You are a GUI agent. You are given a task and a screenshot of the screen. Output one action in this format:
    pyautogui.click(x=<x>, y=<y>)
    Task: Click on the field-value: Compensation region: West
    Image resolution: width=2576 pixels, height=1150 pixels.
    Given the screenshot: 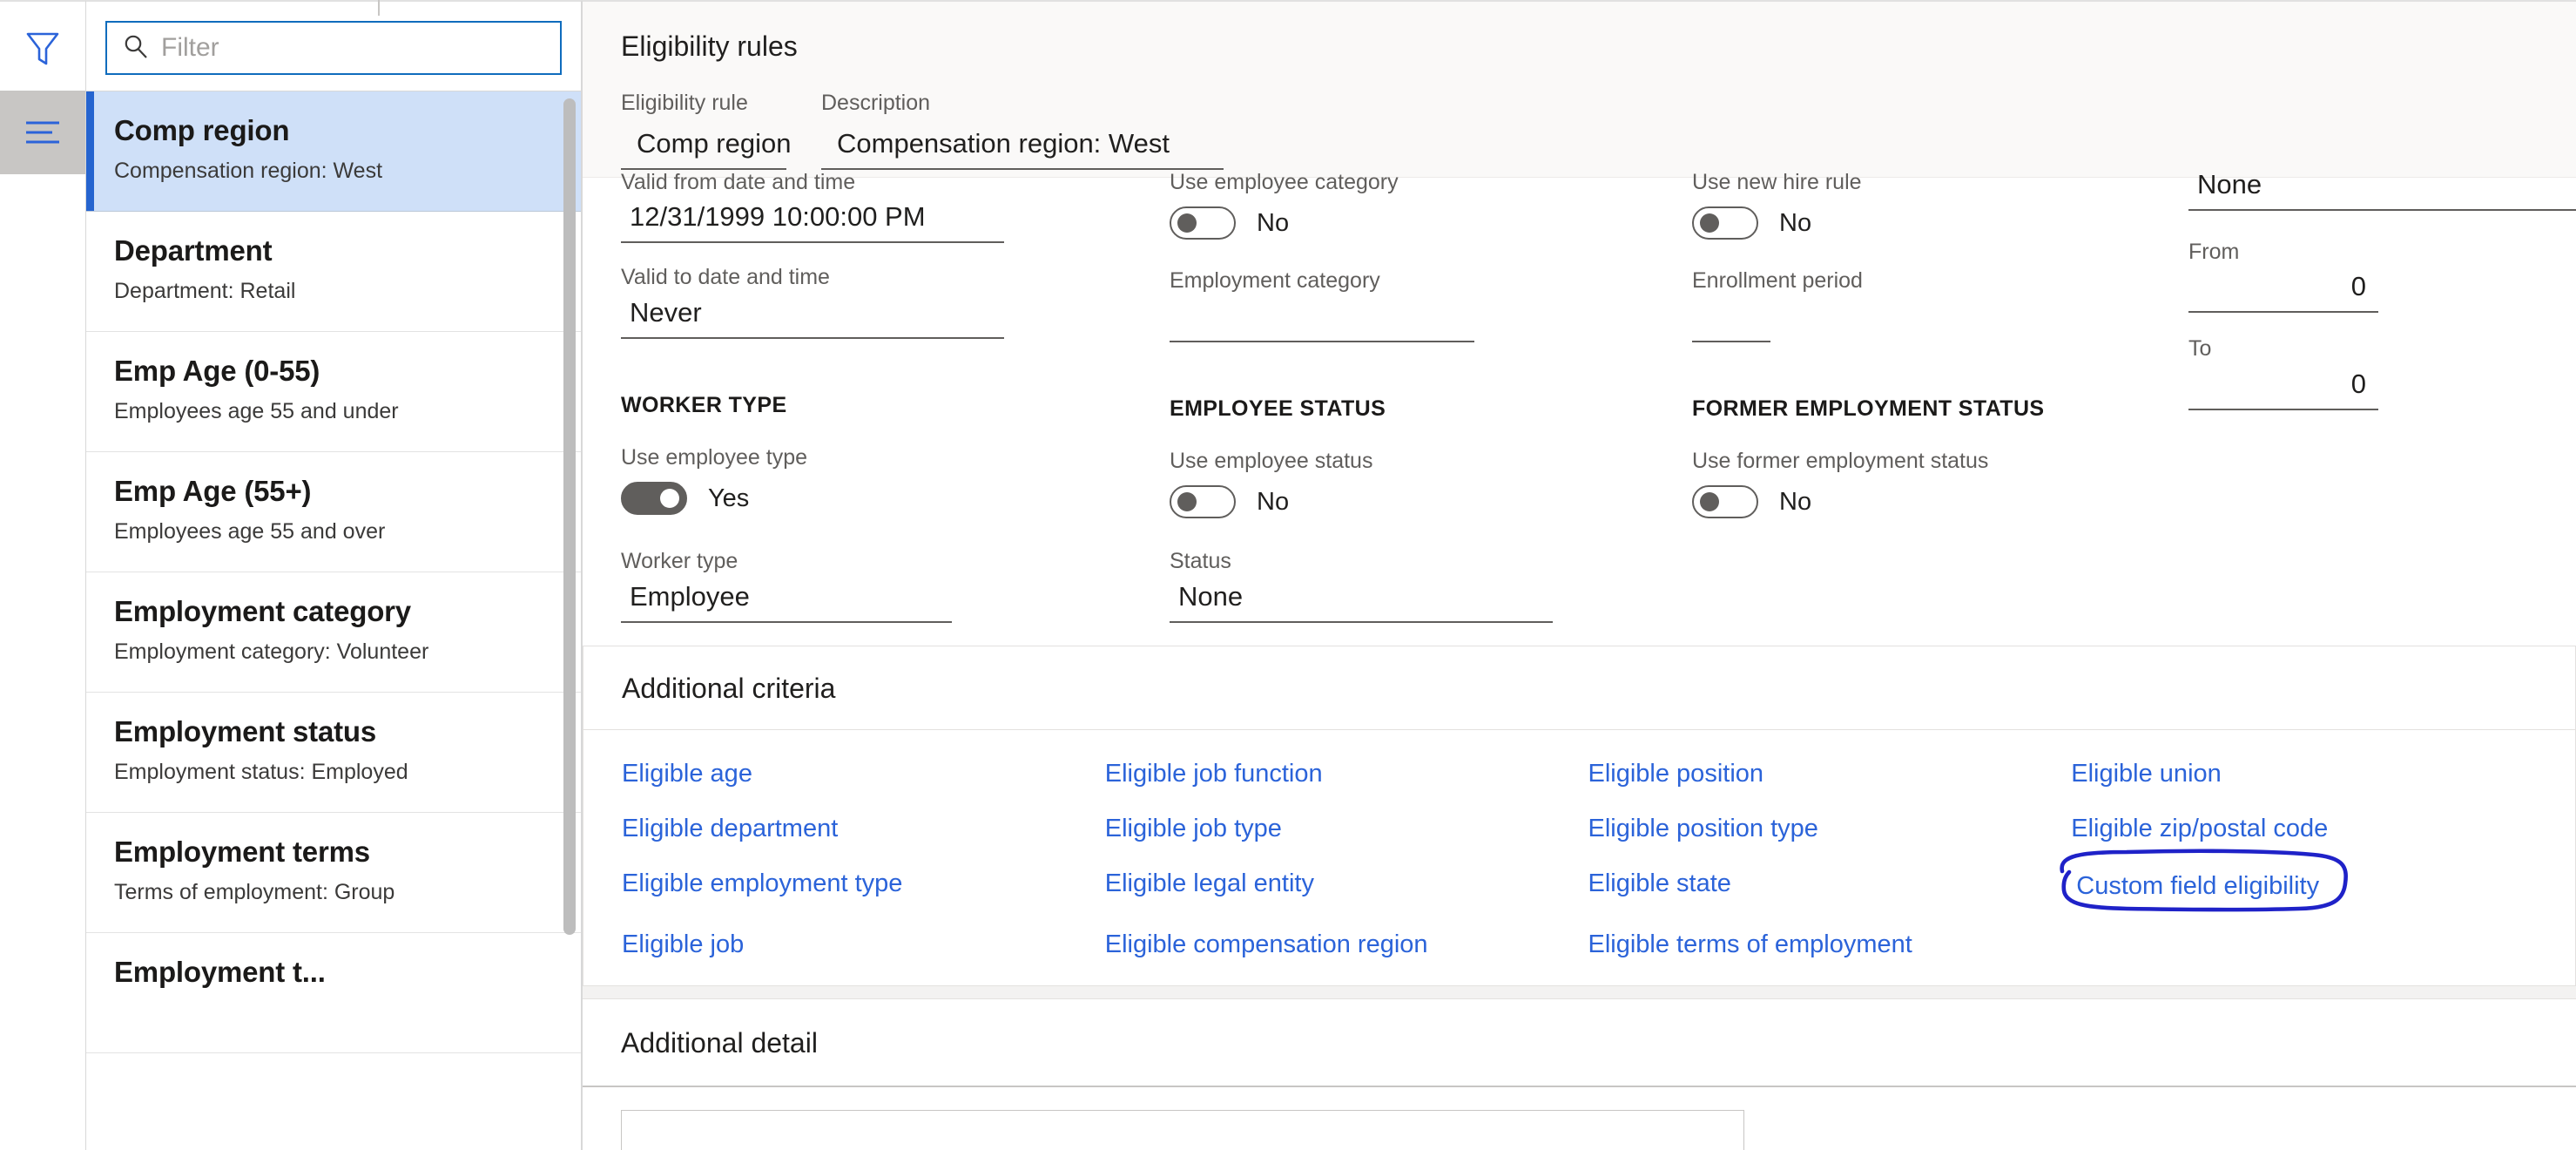 What is the action you would take?
    pyautogui.click(x=1022, y=149)
    